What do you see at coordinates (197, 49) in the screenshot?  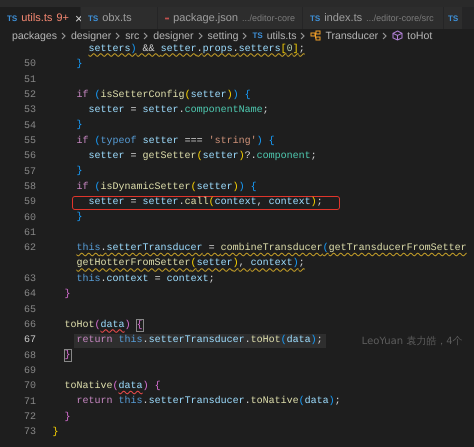 I see `code-line: setters) && setter.props.setters[0];` at bounding box center [197, 49].